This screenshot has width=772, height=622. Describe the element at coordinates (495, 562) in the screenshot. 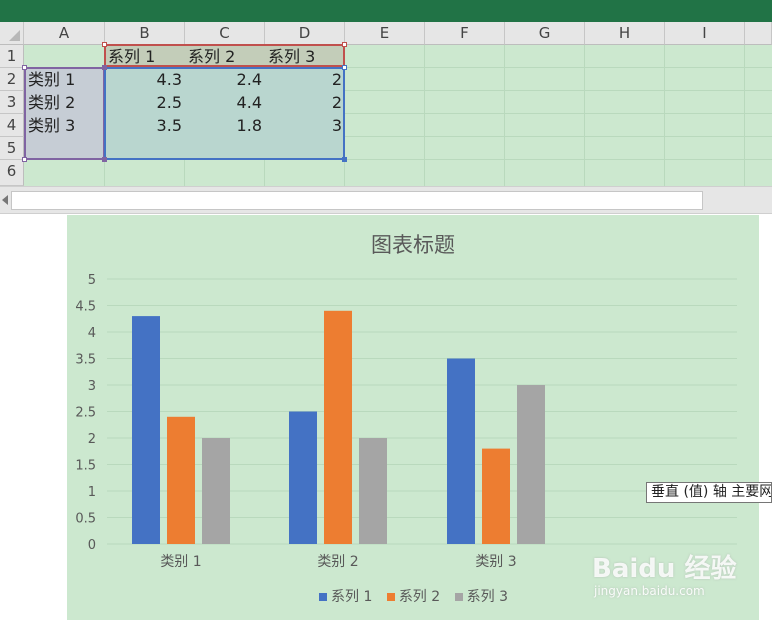

I see `x-tick-label: 类别 3` at that location.